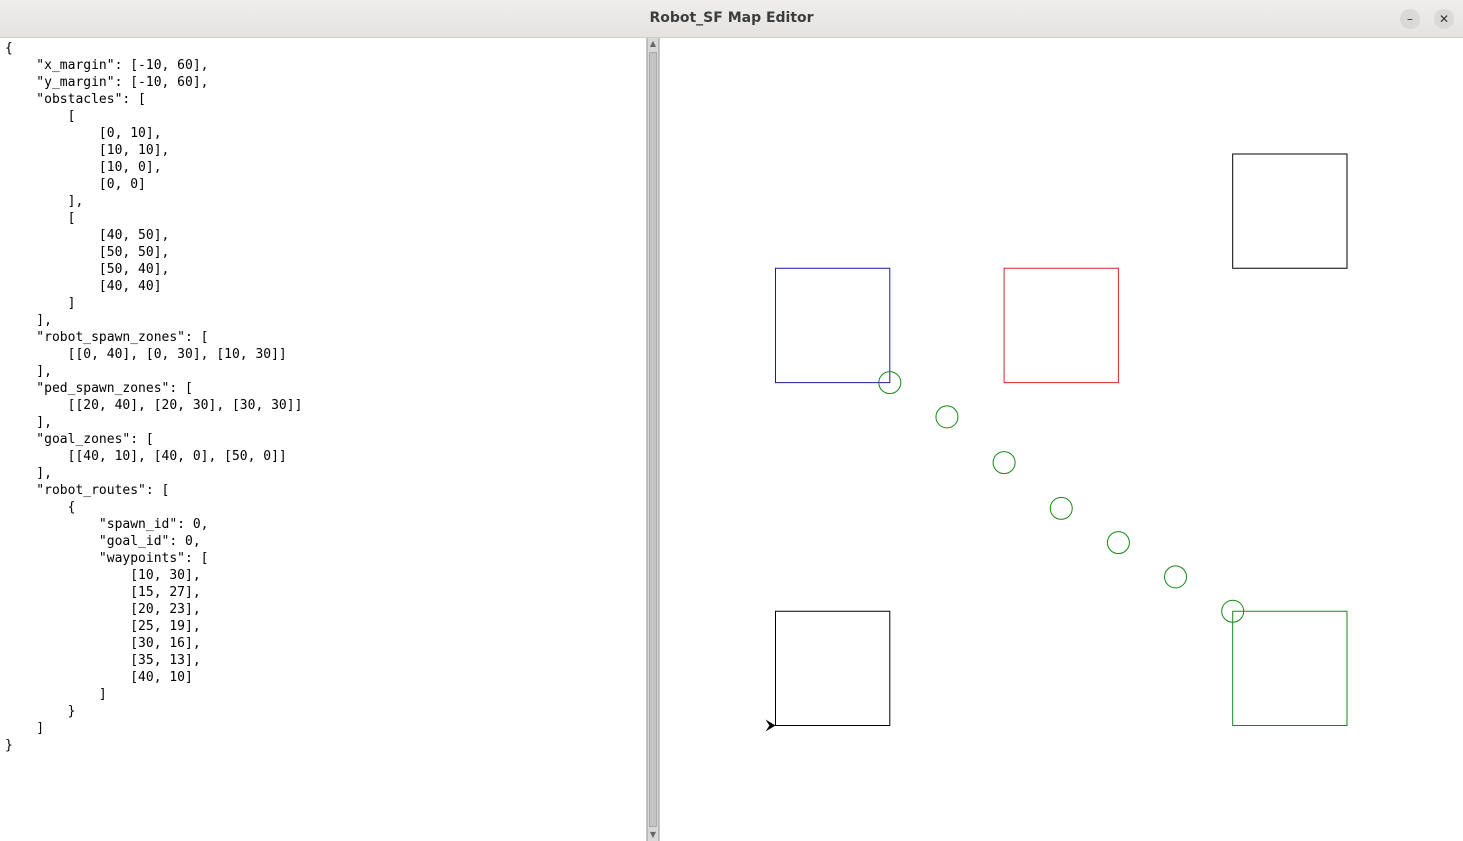 Image resolution: width=1463 pixels, height=841 pixels. I want to click on scroll-up-arrow-icon: ▲, so click(653, 44).